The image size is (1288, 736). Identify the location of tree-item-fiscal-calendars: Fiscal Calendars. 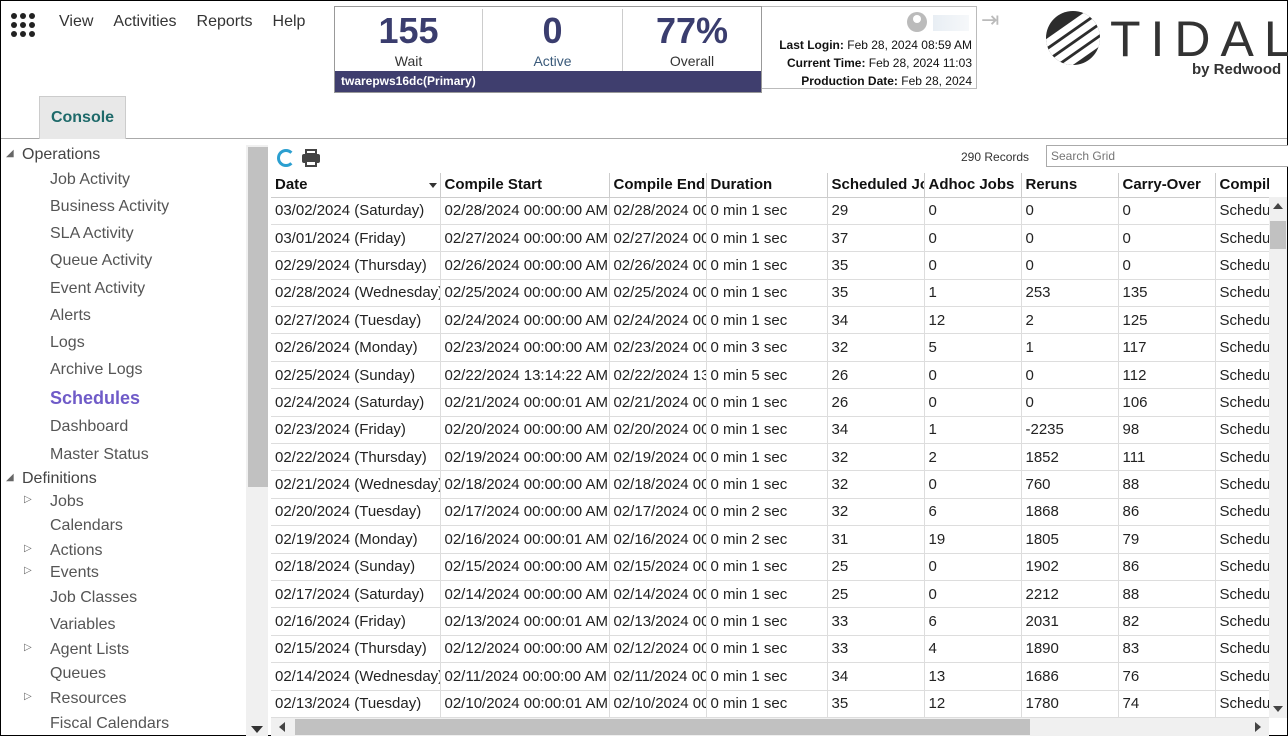
(109, 724).